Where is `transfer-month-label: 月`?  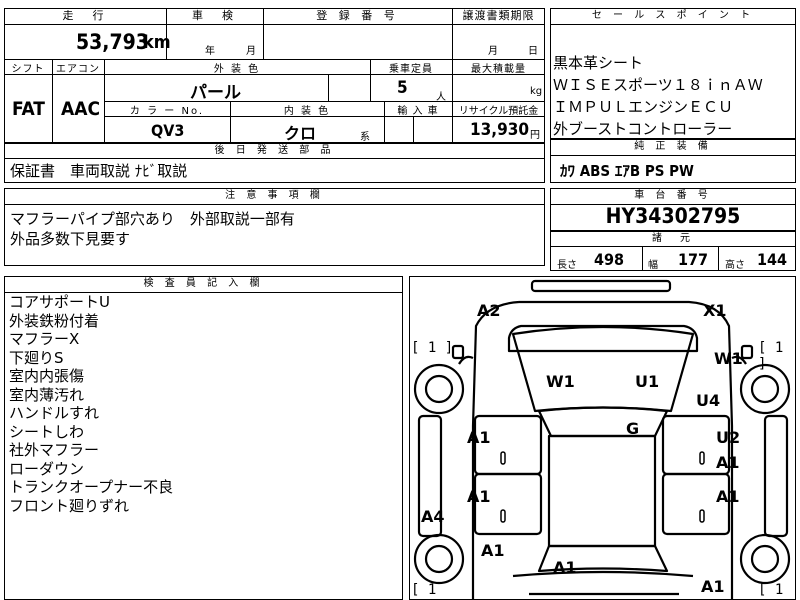
transfer-month-label: 月 is located at coordinates (493, 51).